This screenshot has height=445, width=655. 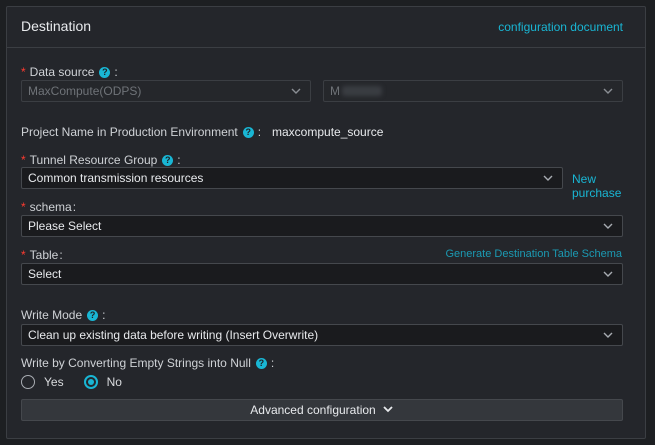 What do you see at coordinates (533, 254) in the screenshot?
I see `generate-destination-table-schema-link: Generate Destination Table Schema` at bounding box center [533, 254].